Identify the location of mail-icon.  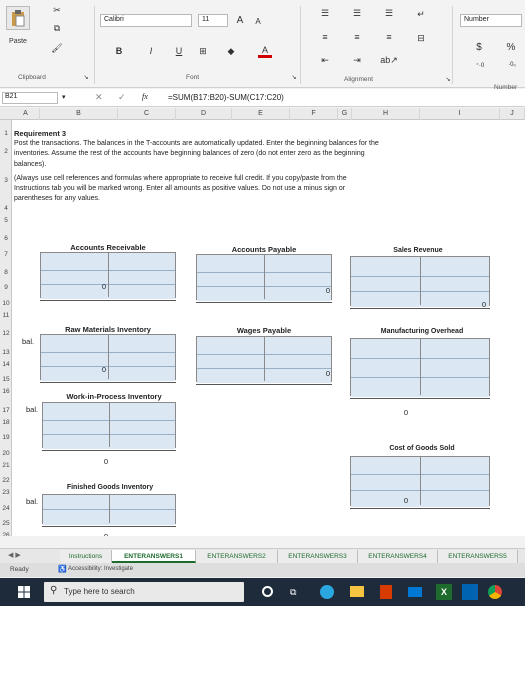
(415, 592).